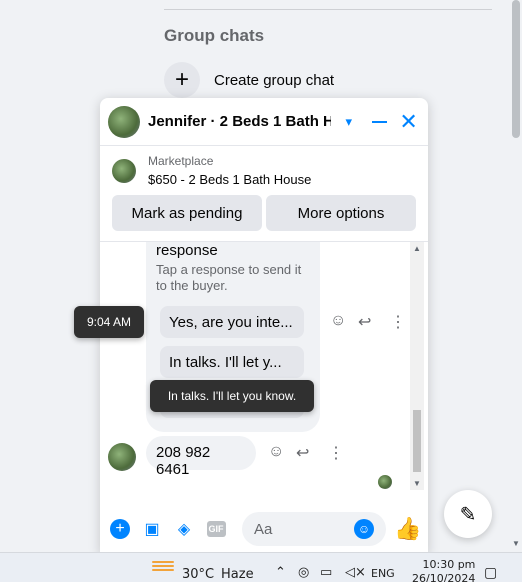 The height and width of the screenshot is (582, 522). What do you see at coordinates (232, 396) in the screenshot?
I see `reply-preview-tooltip: In talks. I'll let you know.` at bounding box center [232, 396].